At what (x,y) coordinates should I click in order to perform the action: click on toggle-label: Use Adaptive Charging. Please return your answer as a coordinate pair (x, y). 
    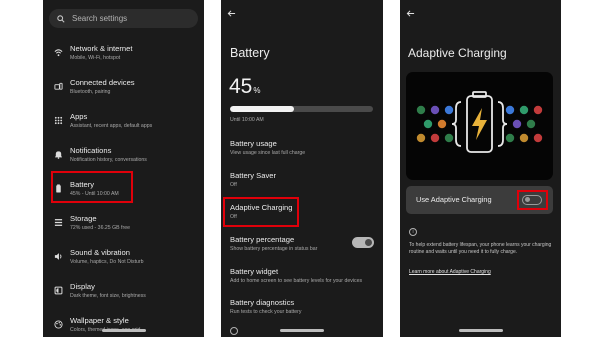
    Looking at the image, I should click on (454, 199).